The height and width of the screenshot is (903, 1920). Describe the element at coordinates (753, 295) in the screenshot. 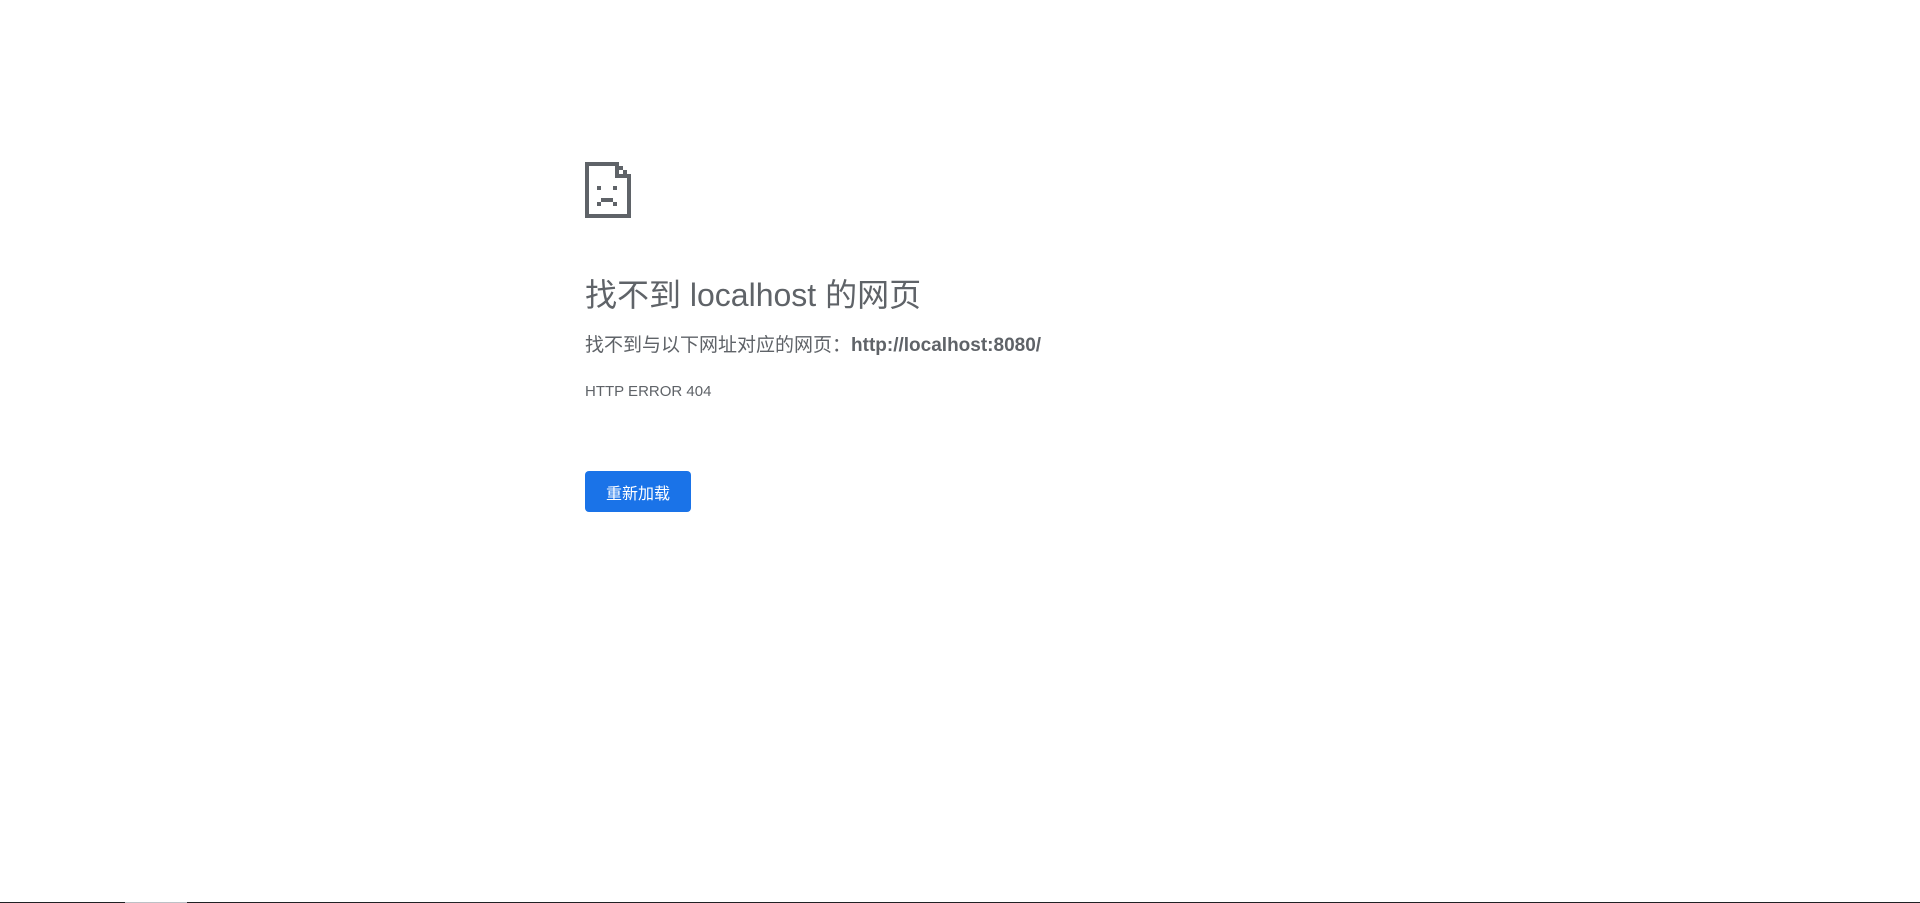

I see `page-title: 找不到 localhost 的网页` at that location.